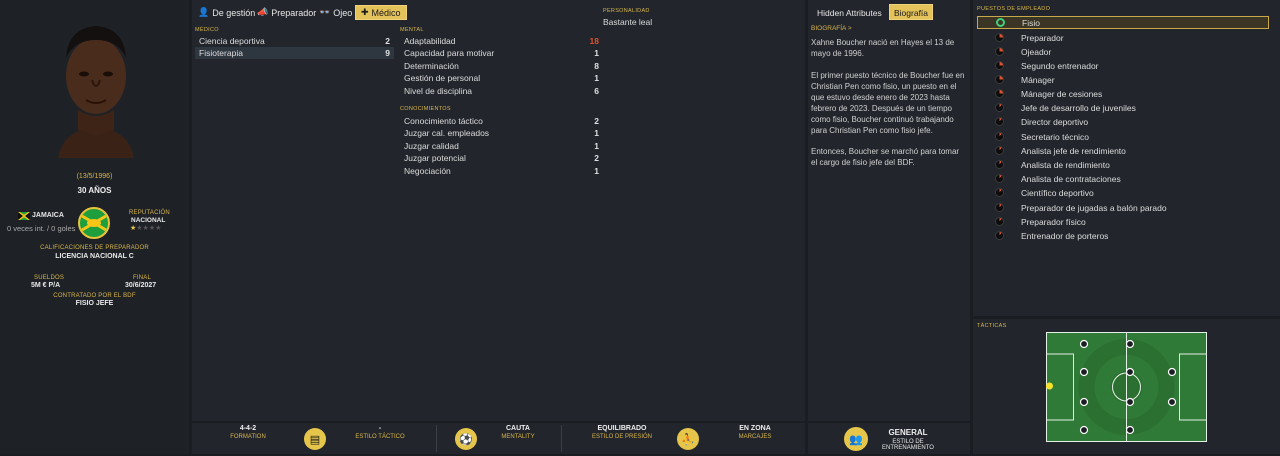 The width and height of the screenshot is (1280, 456). What do you see at coordinates (1123, 164) in the screenshot?
I see `role-row: Analista de rendimiento` at bounding box center [1123, 164].